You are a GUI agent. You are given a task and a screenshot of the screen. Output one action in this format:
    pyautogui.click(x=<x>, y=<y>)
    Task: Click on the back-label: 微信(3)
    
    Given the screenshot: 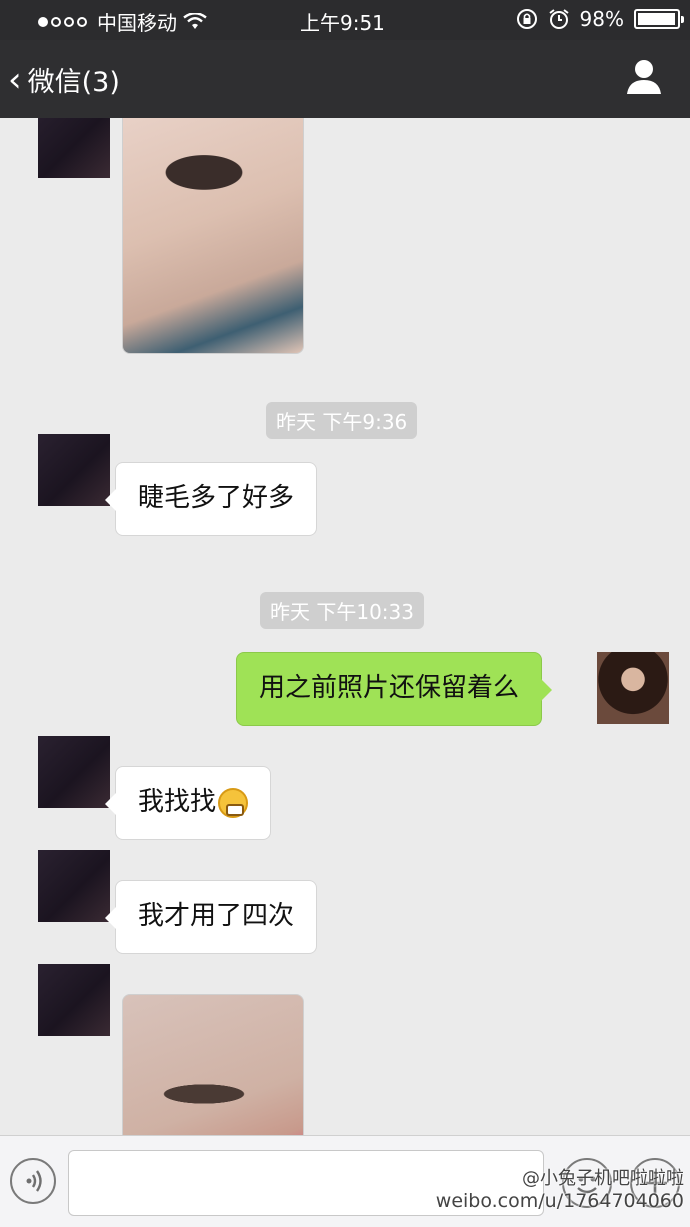 What is the action you would take?
    pyautogui.click(x=73, y=82)
    